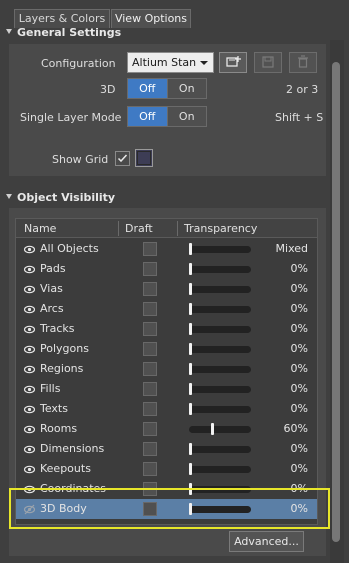 This screenshot has width=349, height=563. I want to click on row-name: Keepouts, so click(65, 468).